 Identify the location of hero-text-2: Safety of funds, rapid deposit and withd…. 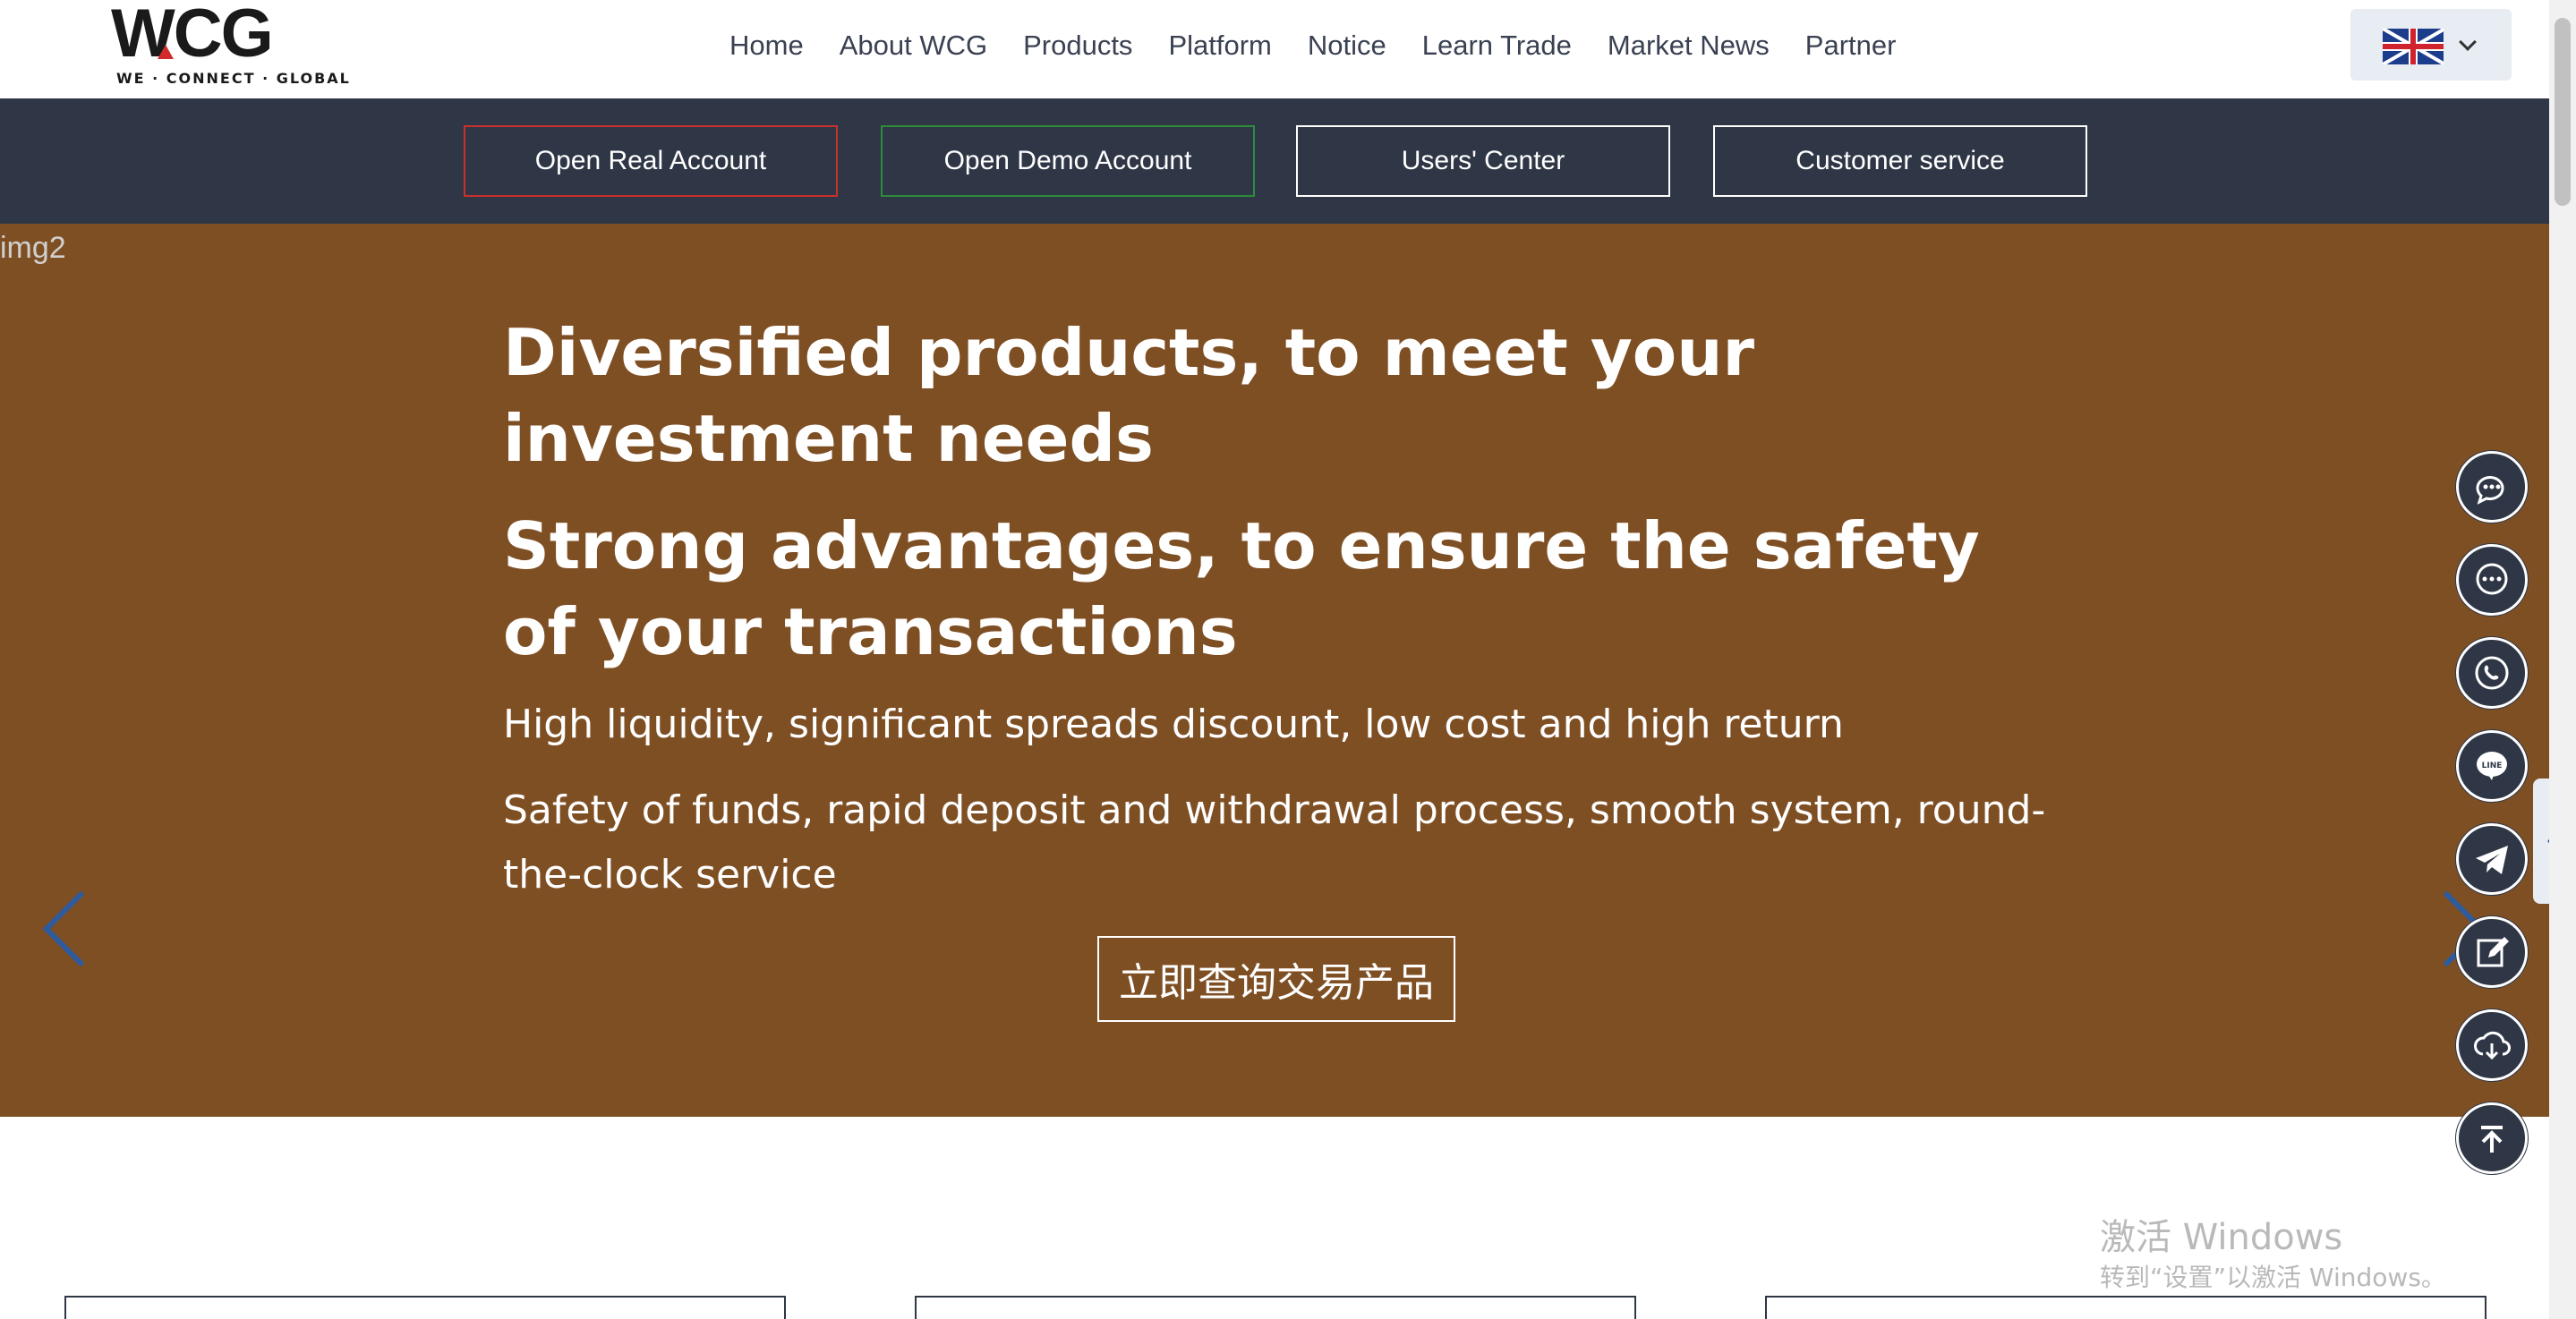
(1274, 842).